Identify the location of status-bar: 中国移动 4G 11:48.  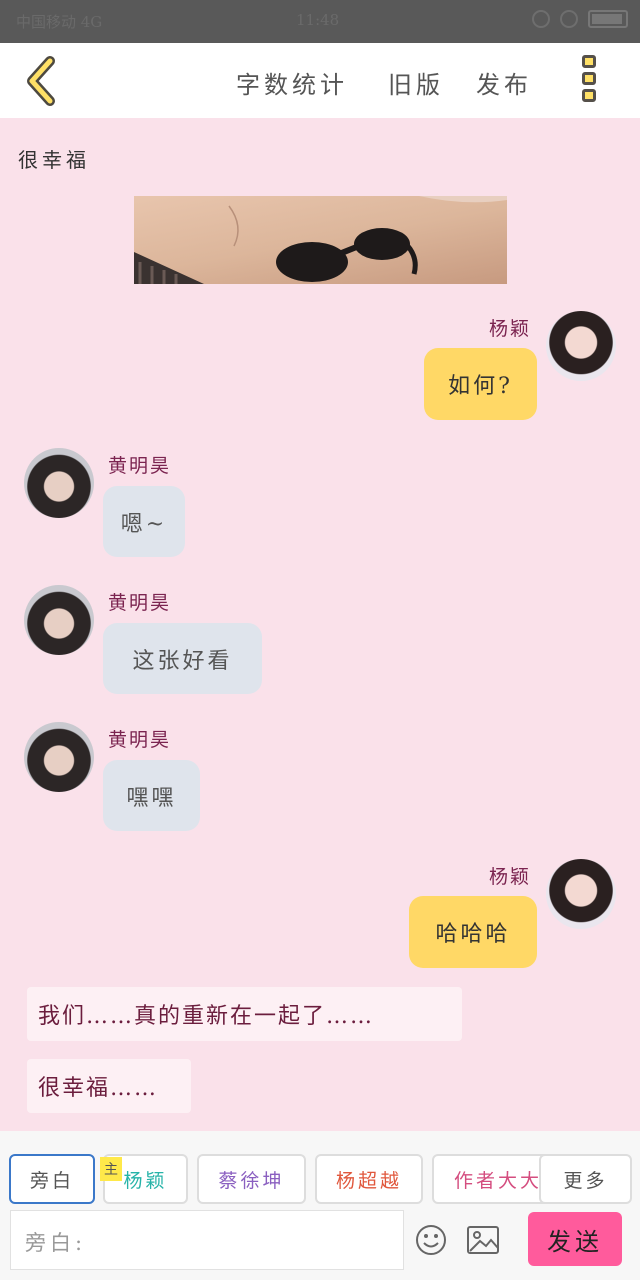
(320, 21).